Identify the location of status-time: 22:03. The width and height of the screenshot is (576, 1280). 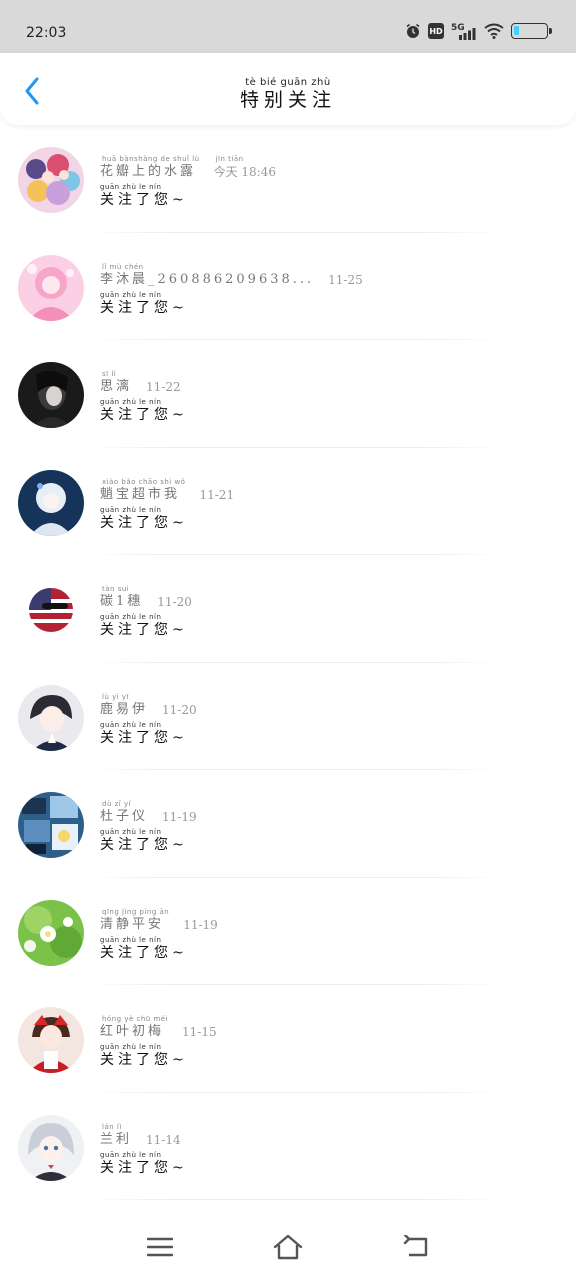
(46, 33).